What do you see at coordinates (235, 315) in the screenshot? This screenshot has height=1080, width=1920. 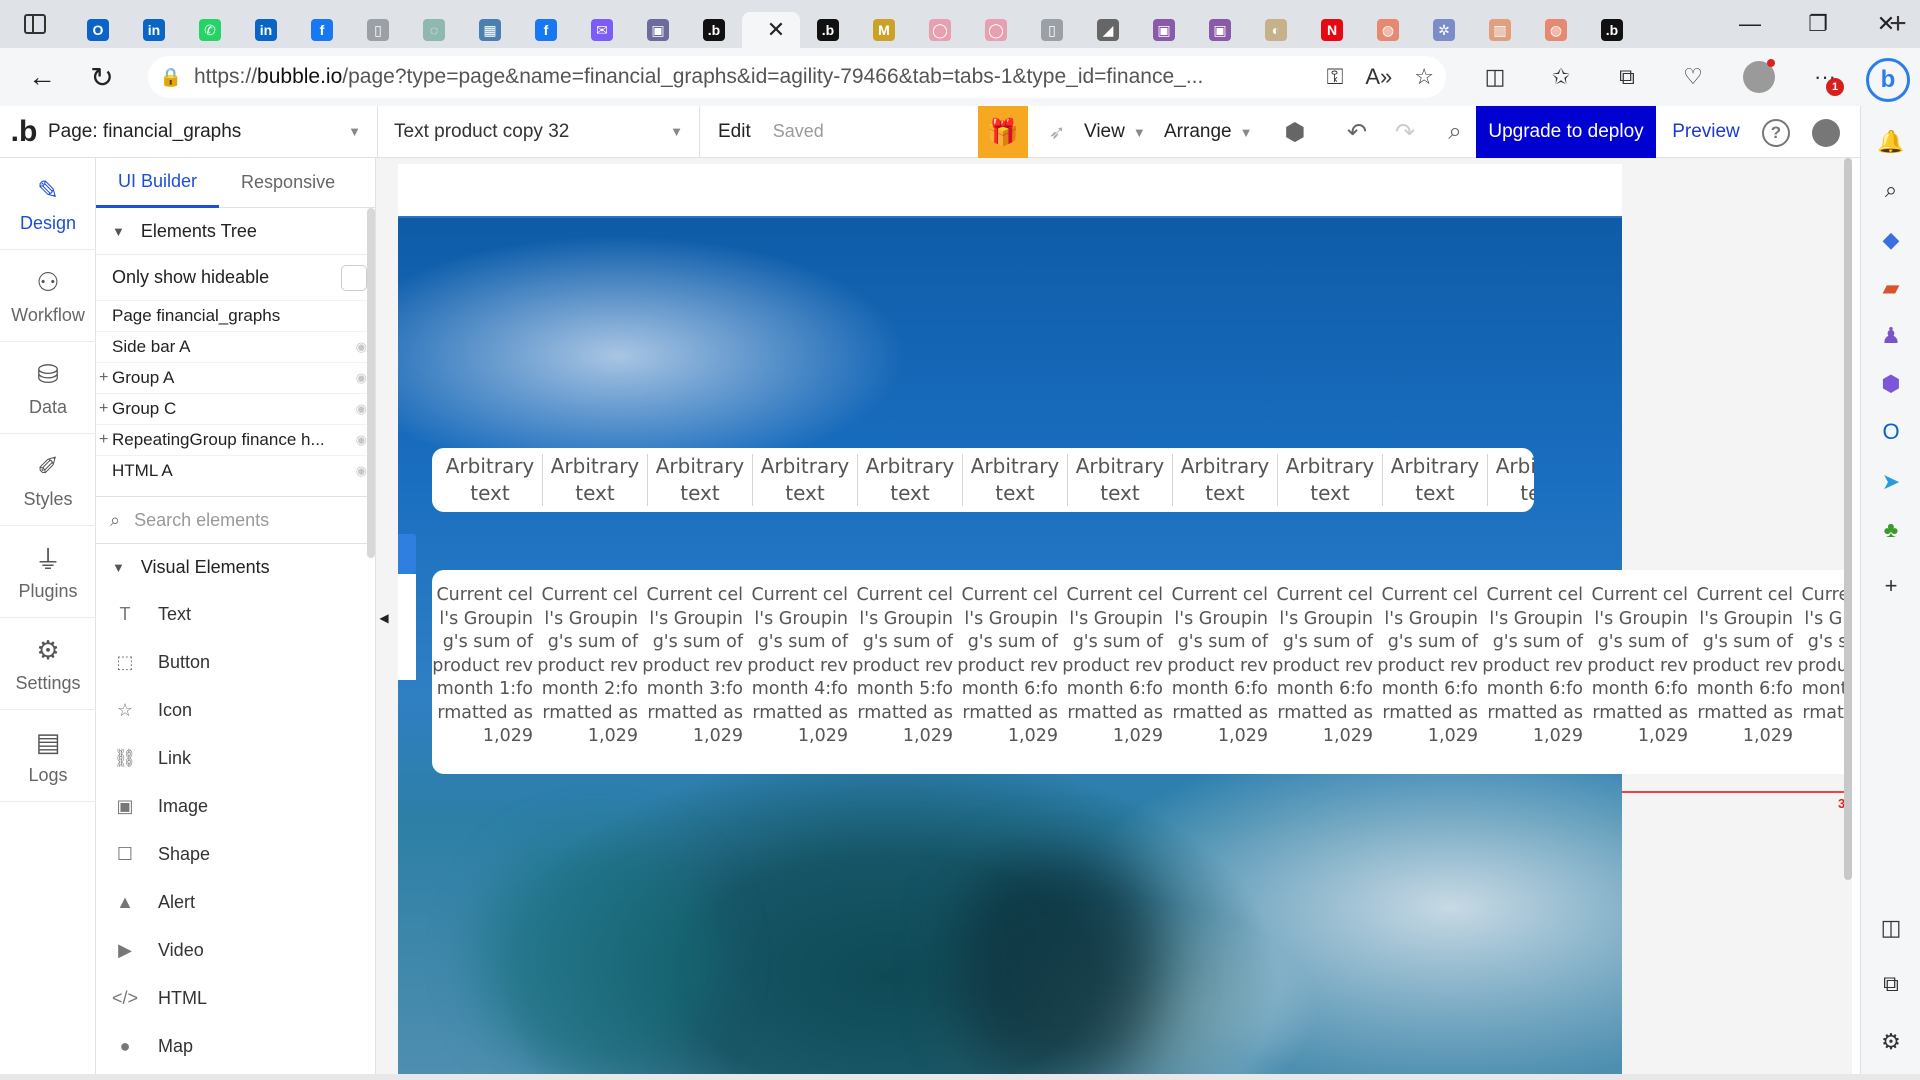 I see `tree-item: Page financial_graphs` at bounding box center [235, 315].